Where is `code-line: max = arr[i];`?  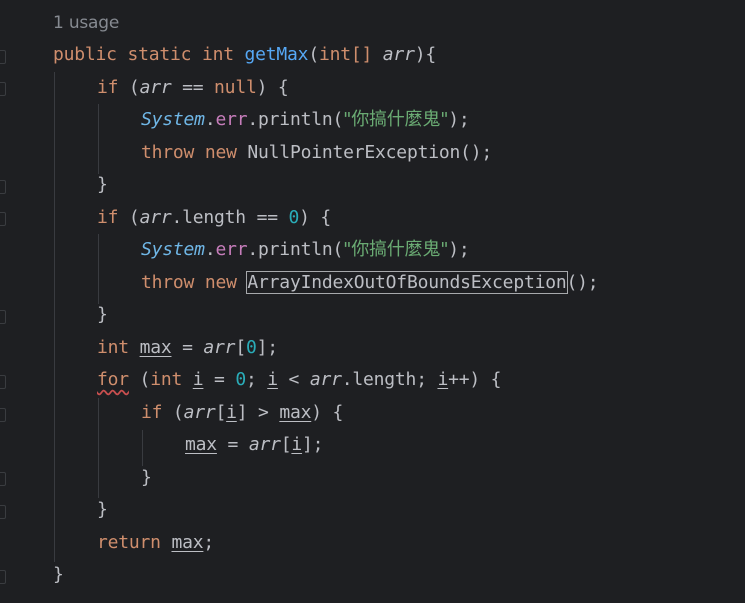 code-line: max = arr[i]; is located at coordinates (254, 445).